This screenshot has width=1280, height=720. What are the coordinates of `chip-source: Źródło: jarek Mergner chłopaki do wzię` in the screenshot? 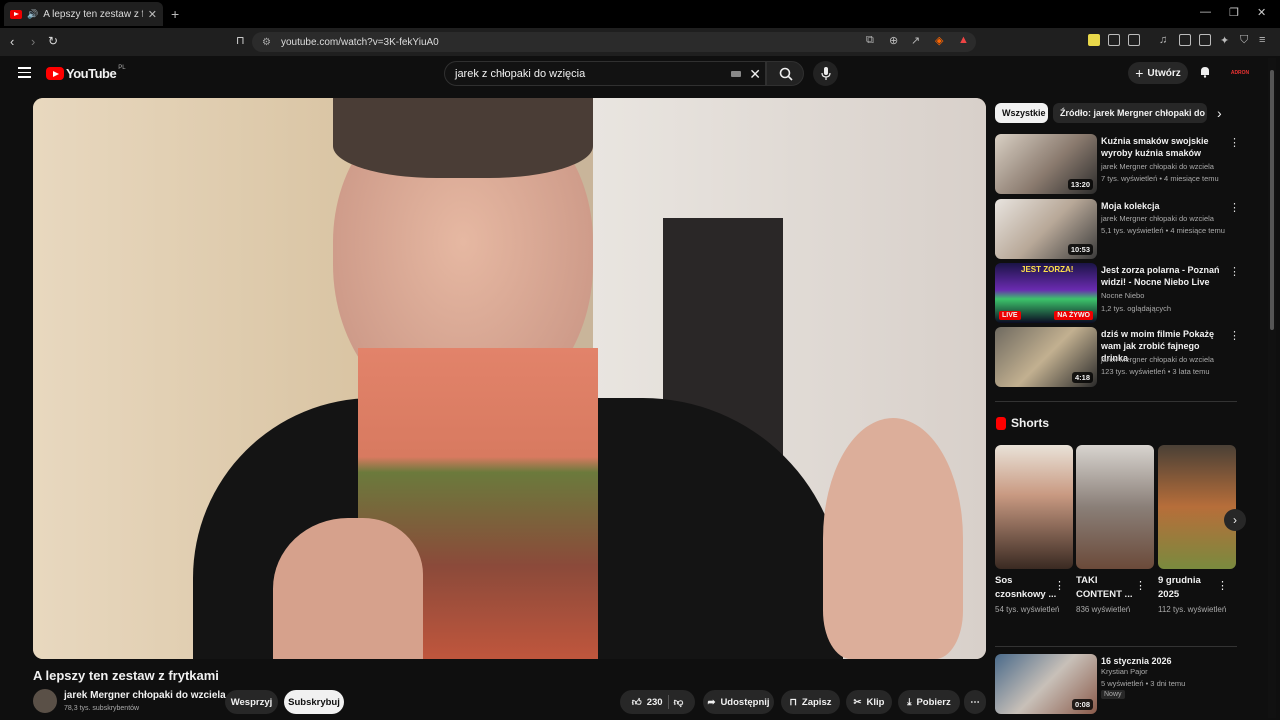 It's located at (1130, 113).